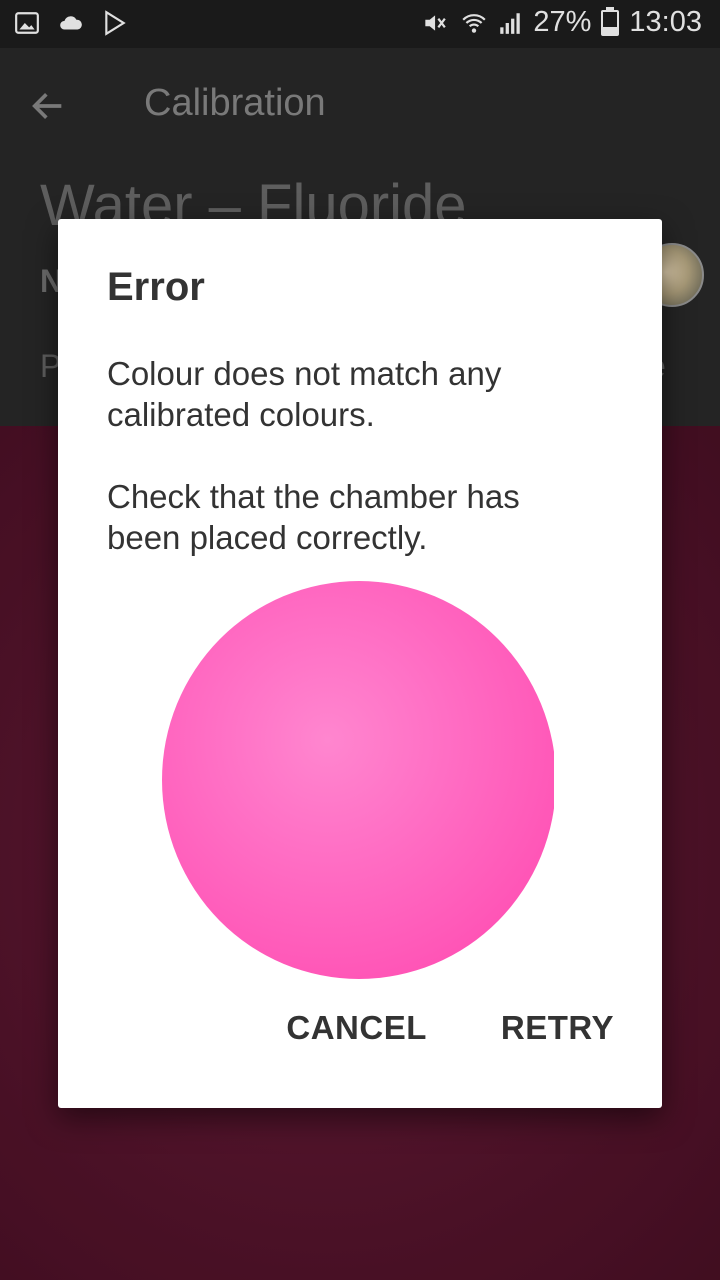 This screenshot has height=1280, width=720. I want to click on cancel-button: CANCEL, so click(356, 1028).